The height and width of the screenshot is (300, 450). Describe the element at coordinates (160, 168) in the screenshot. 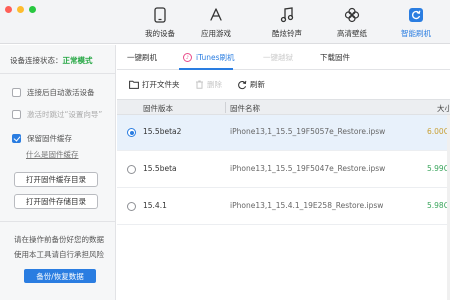

I see `firmware-version: 15.5beta` at that location.